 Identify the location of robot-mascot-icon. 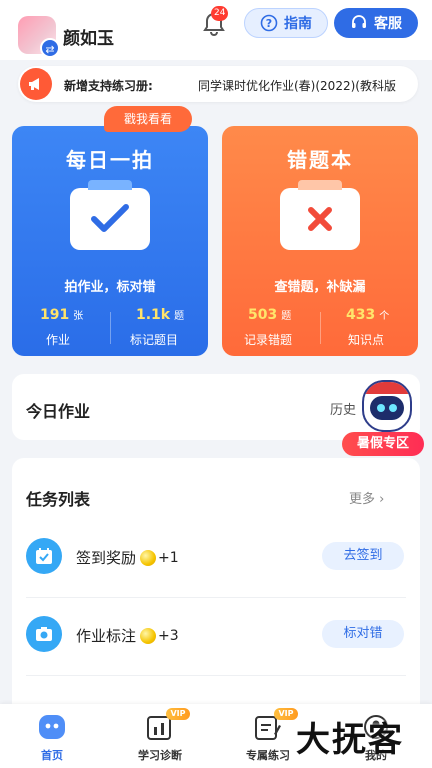
(387, 406).